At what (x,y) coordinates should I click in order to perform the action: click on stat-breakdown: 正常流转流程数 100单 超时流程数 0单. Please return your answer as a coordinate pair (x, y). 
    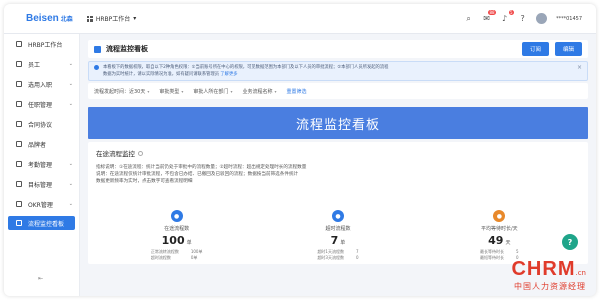
    Looking at the image, I should click on (177, 255).